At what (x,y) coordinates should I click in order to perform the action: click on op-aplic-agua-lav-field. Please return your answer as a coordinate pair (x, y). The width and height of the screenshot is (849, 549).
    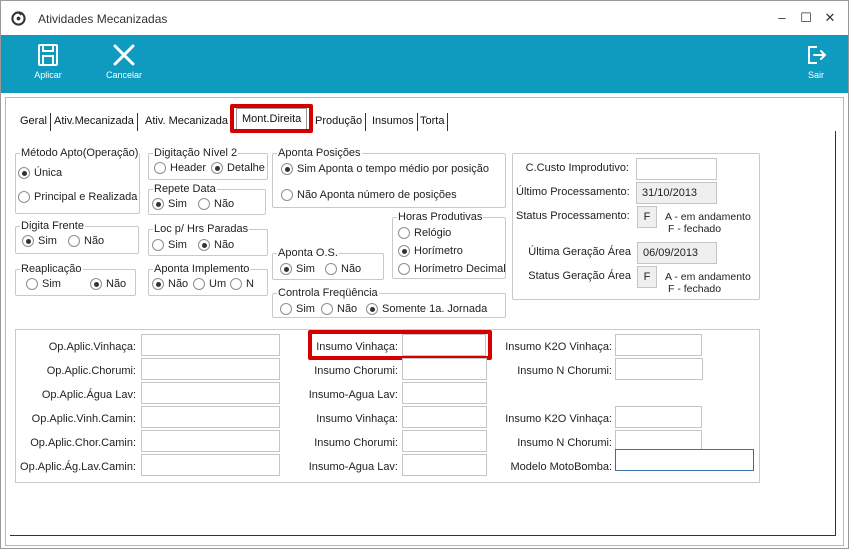
    Looking at the image, I should click on (210, 393).